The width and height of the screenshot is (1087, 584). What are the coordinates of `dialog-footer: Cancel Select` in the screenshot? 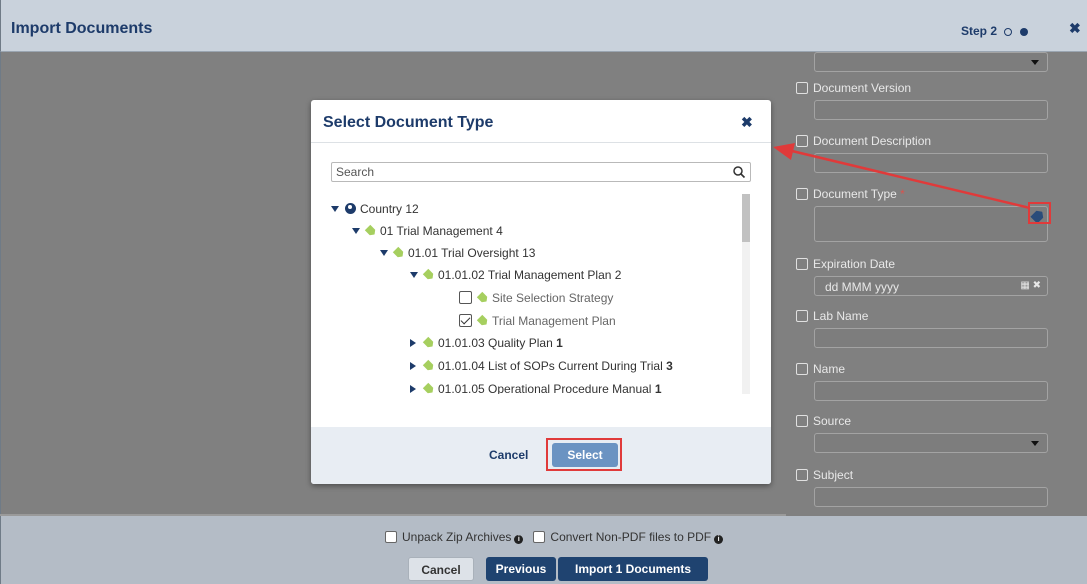 It's located at (541, 455).